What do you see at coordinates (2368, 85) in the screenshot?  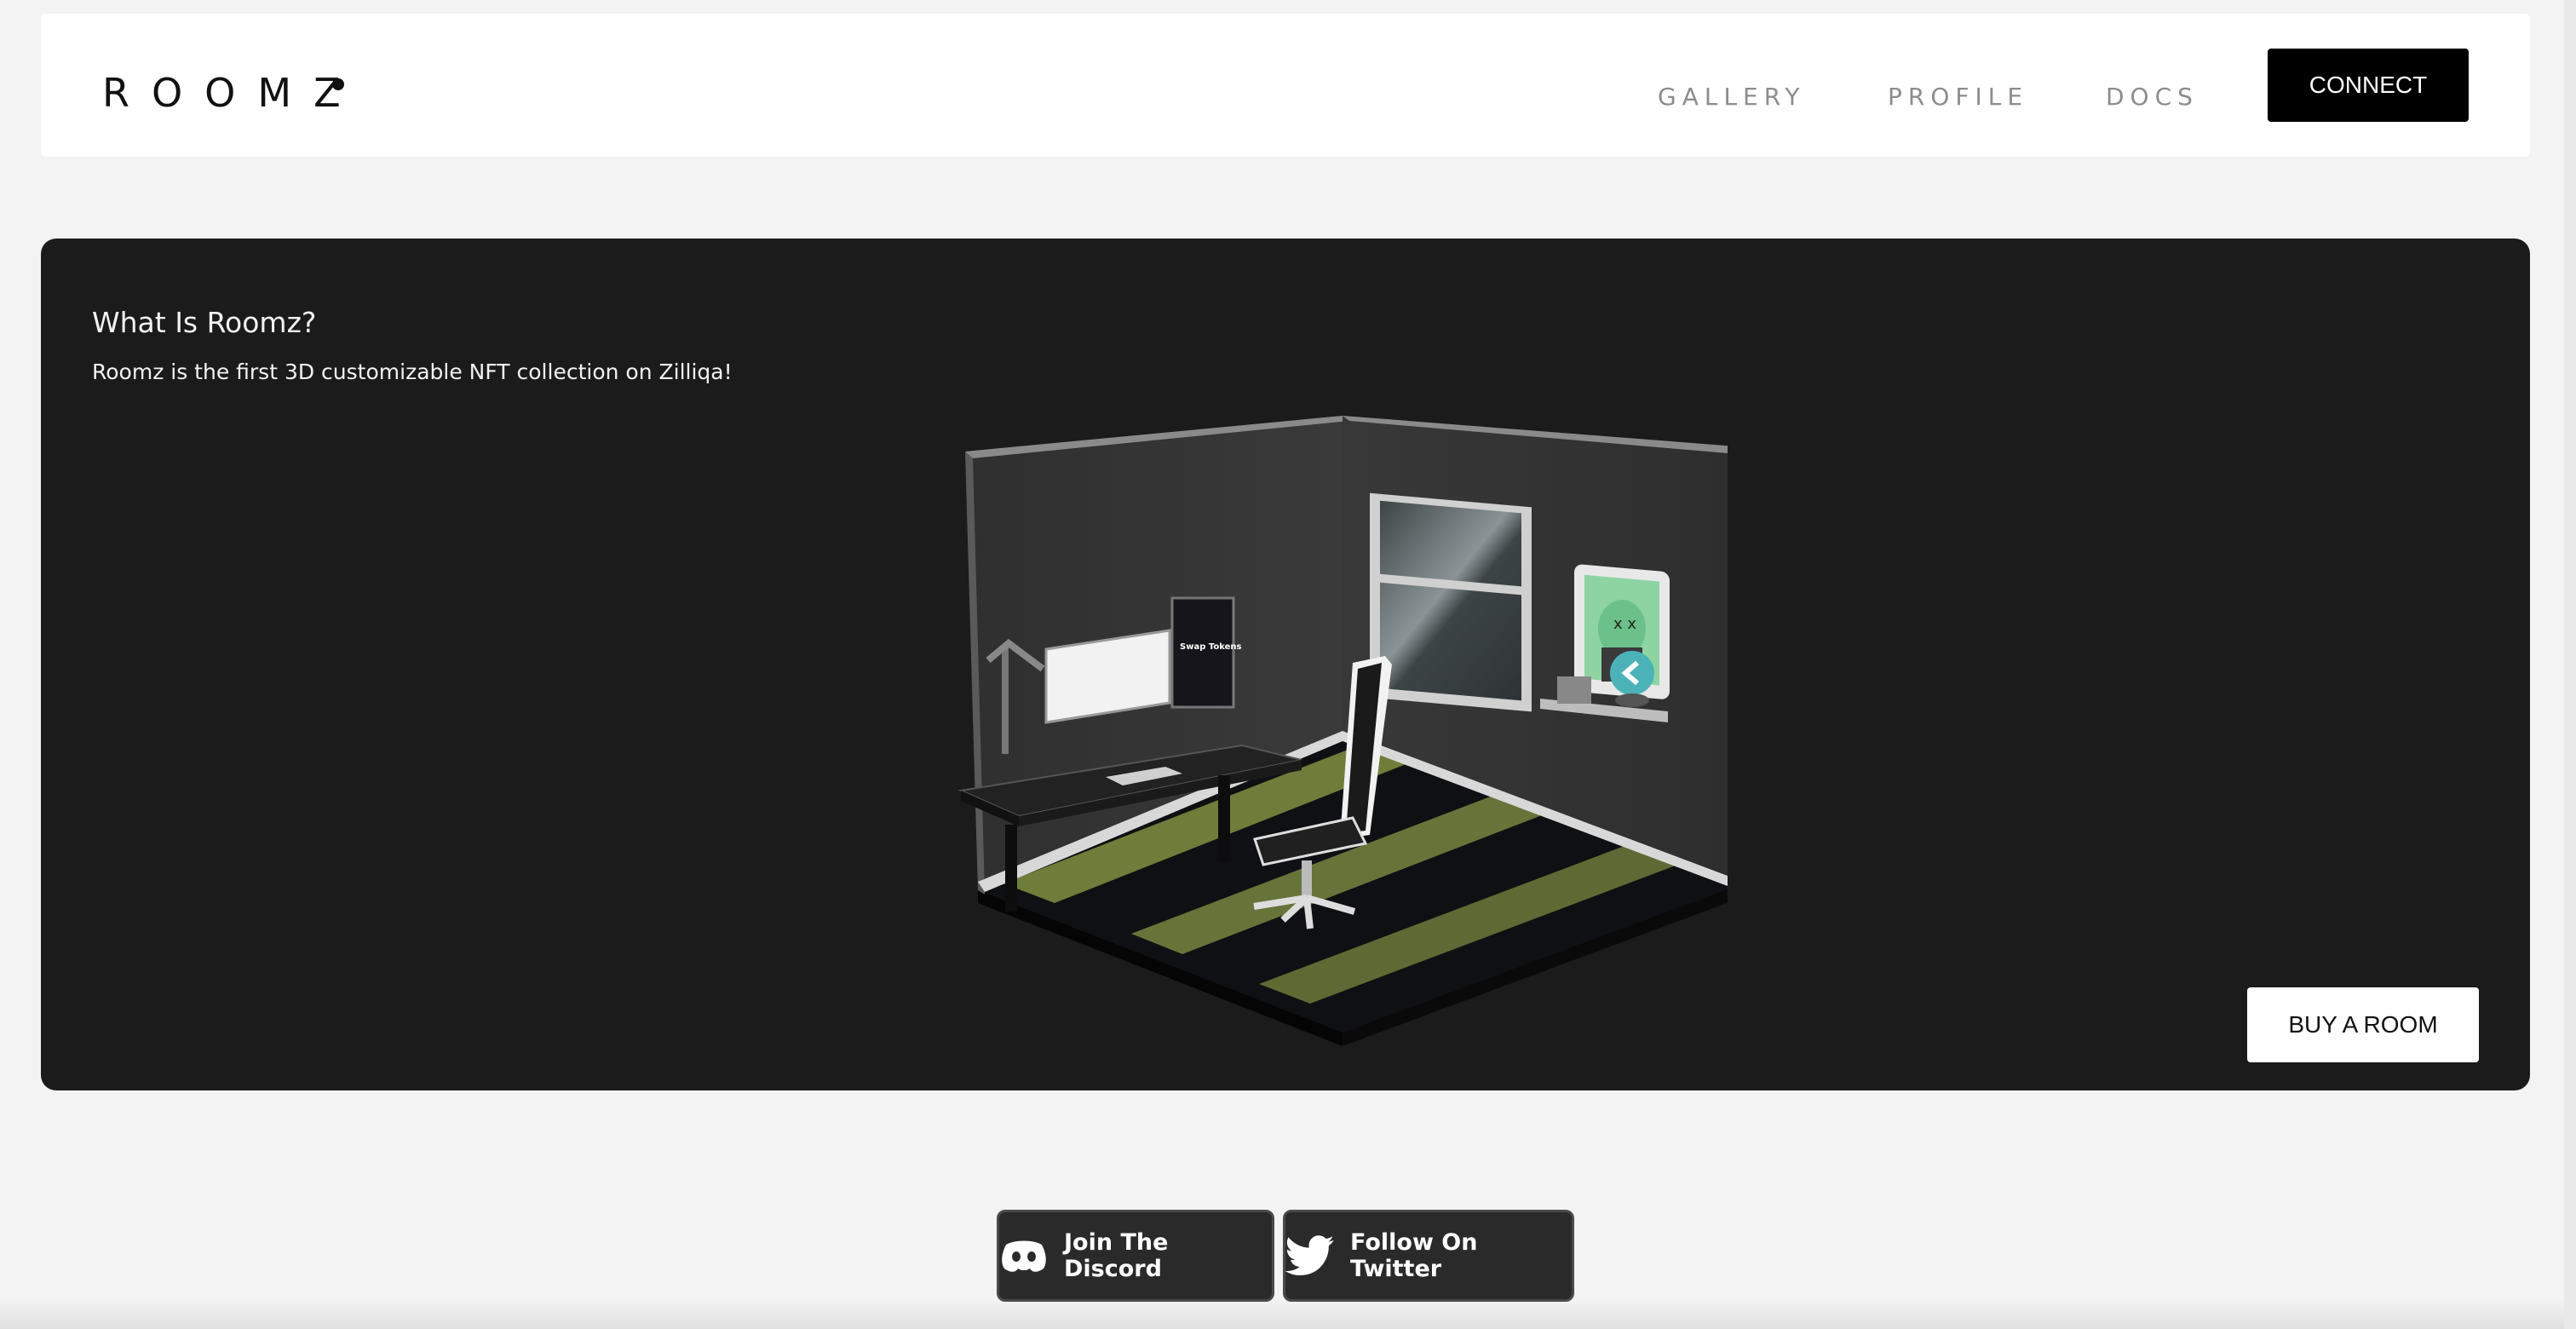 I see `connect-button: CONNECT` at bounding box center [2368, 85].